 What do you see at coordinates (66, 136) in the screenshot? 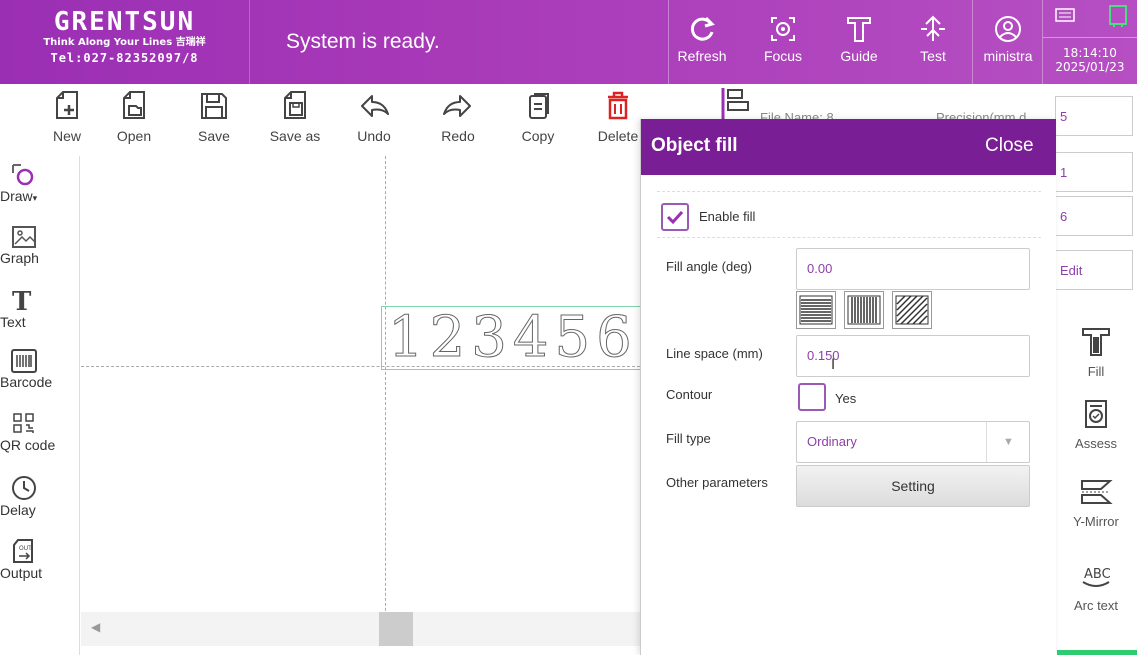
I see `new-label: New` at bounding box center [66, 136].